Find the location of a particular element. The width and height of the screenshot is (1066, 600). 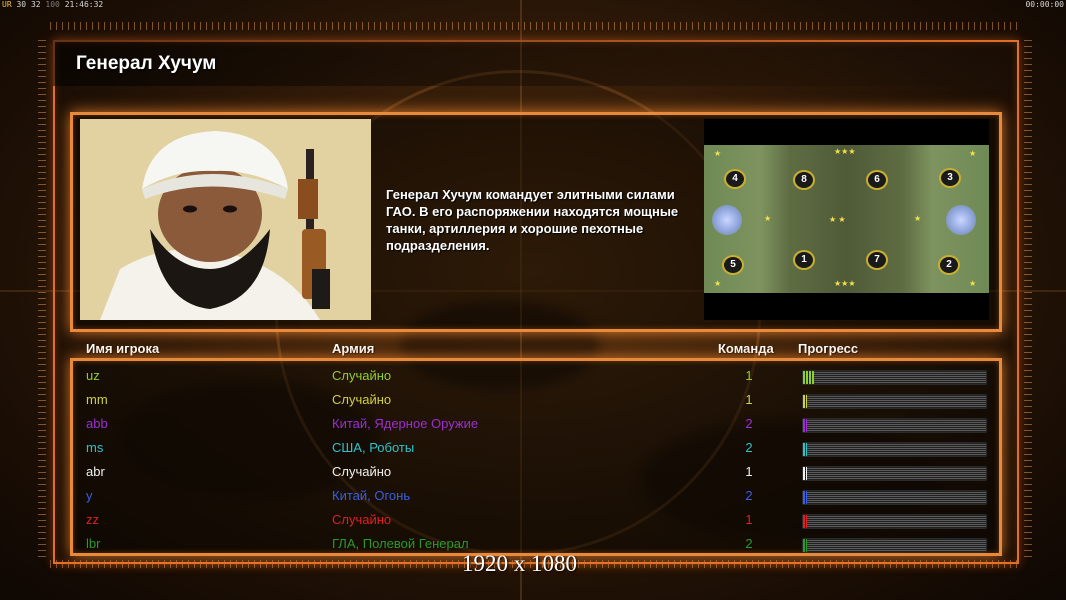

player-name: uz is located at coordinates (93, 375).